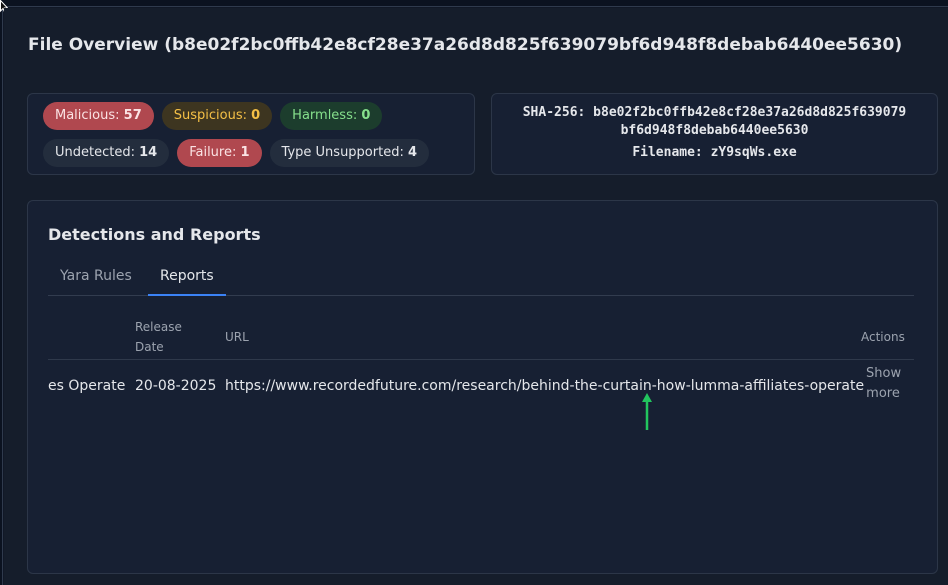  What do you see at coordinates (219, 153) in the screenshot?
I see `failure-badge: Failure: 1` at bounding box center [219, 153].